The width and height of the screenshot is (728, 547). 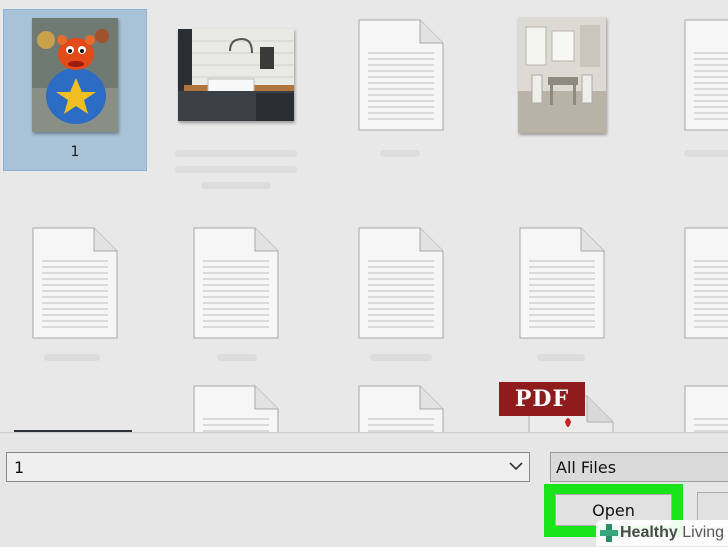 What do you see at coordinates (586, 467) in the screenshot?
I see `file-type-value: All Files` at bounding box center [586, 467].